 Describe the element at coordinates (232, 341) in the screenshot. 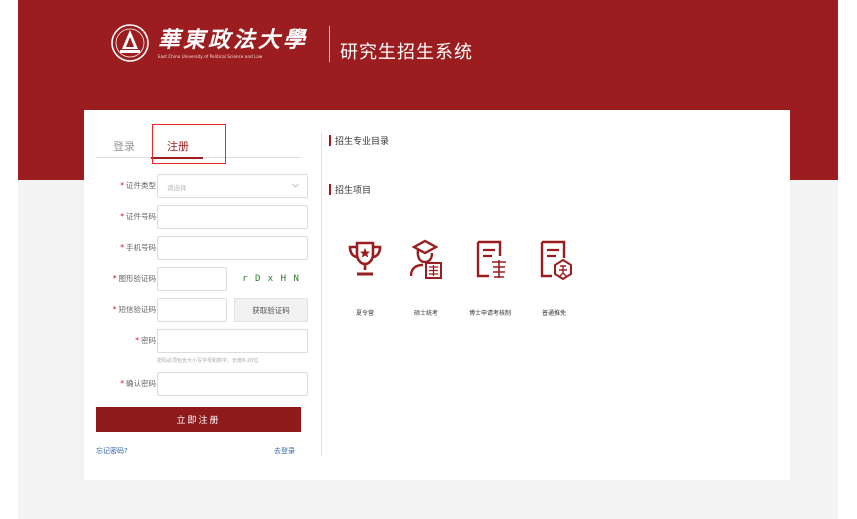

I see `password-input` at that location.